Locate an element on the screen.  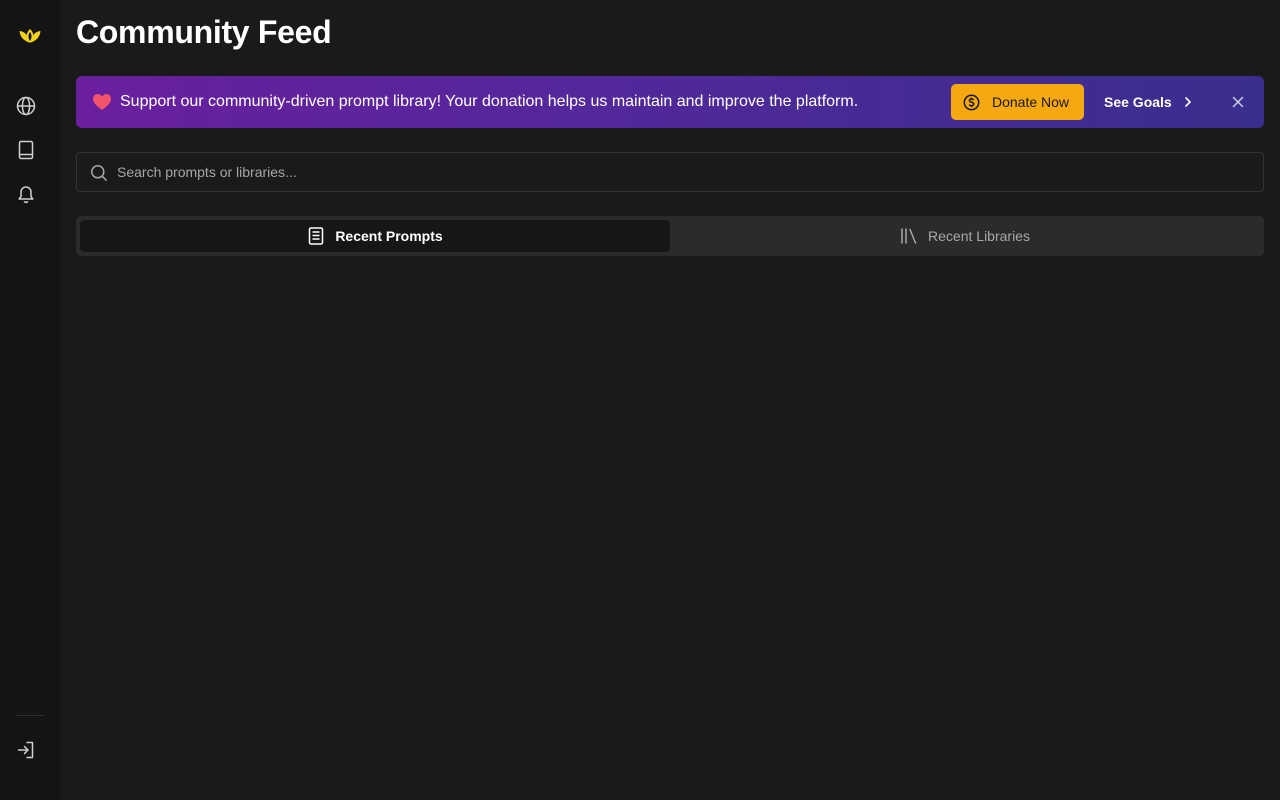
tab-recent-libraries: Recent Libraries is located at coordinates (965, 236).